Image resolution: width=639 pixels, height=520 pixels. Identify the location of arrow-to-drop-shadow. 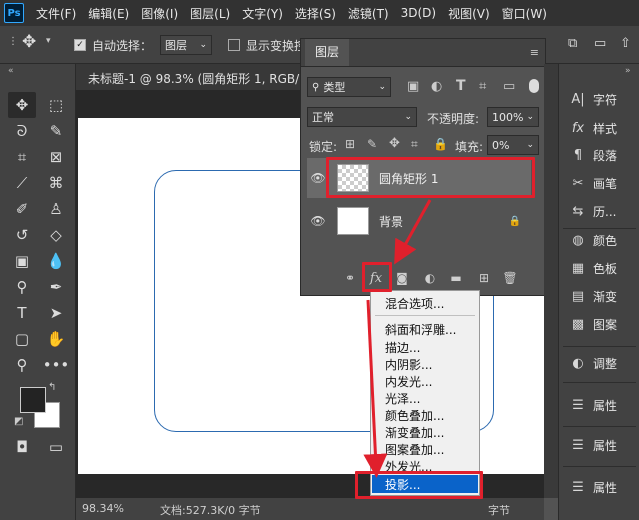
(375, 388).